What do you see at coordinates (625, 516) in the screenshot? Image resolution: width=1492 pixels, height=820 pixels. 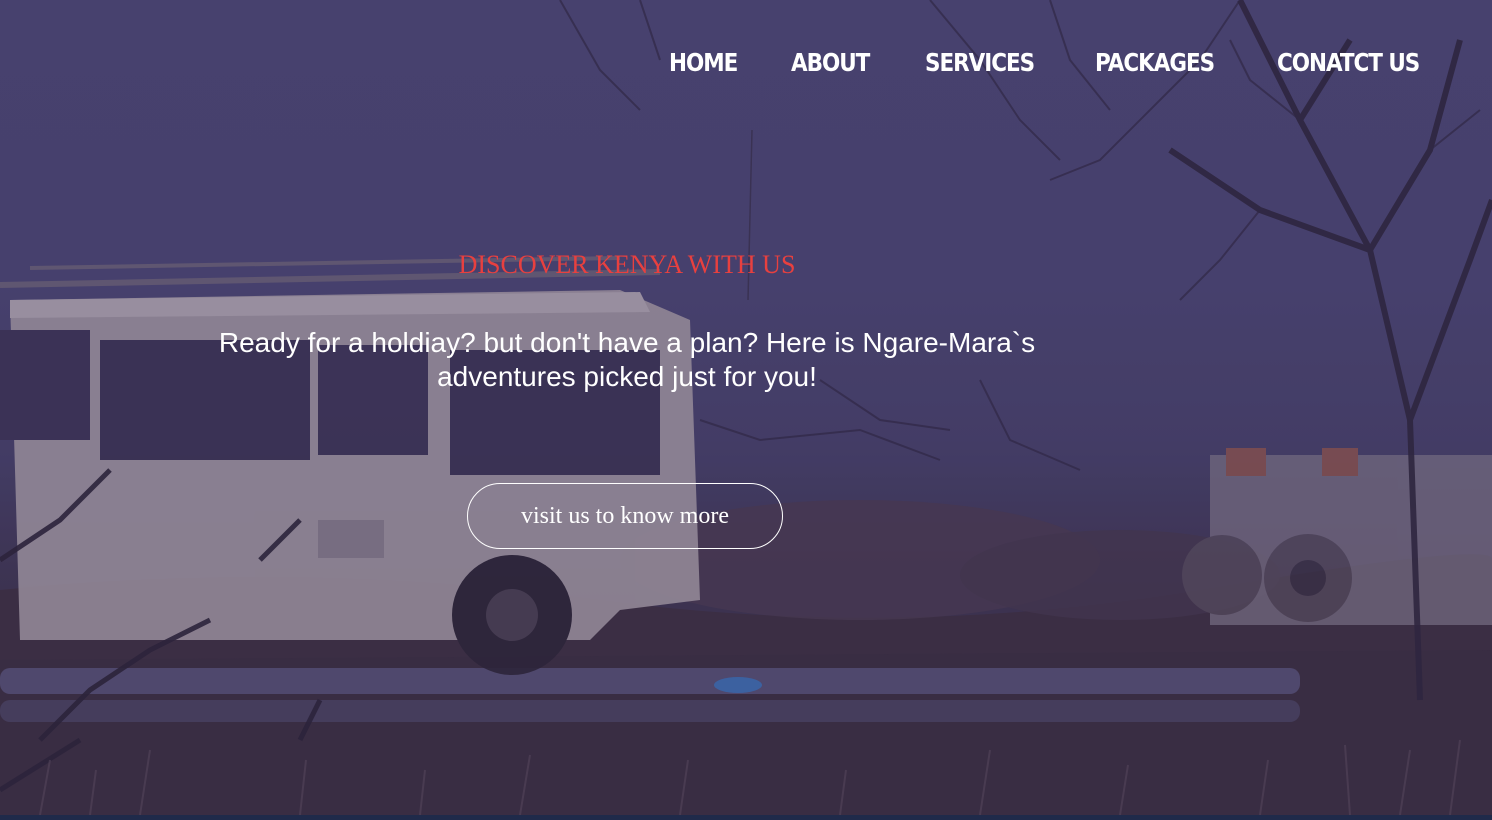 I see `visit-us-button: visit us to know more` at bounding box center [625, 516].